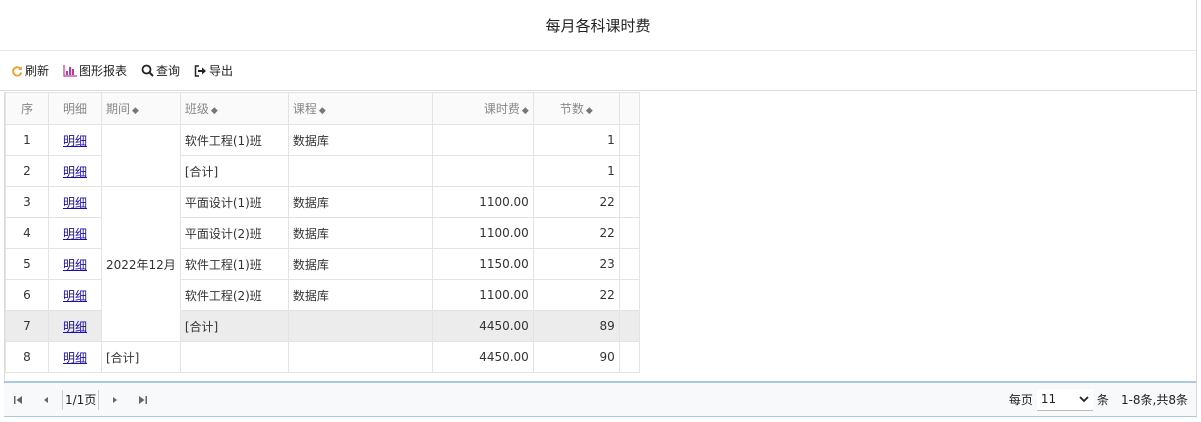 The width and height of the screenshot is (1201, 422). I want to click on table-row: 1 明细 软件工程(1)班 数据库 1, so click(322, 155).